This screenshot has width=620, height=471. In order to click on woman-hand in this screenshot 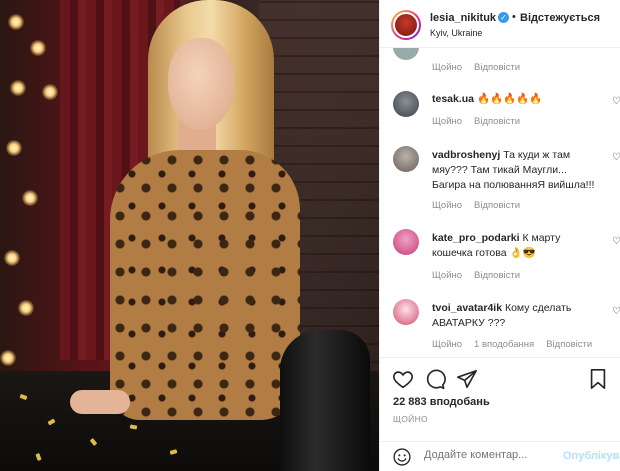, I will do `click(100, 402)`.